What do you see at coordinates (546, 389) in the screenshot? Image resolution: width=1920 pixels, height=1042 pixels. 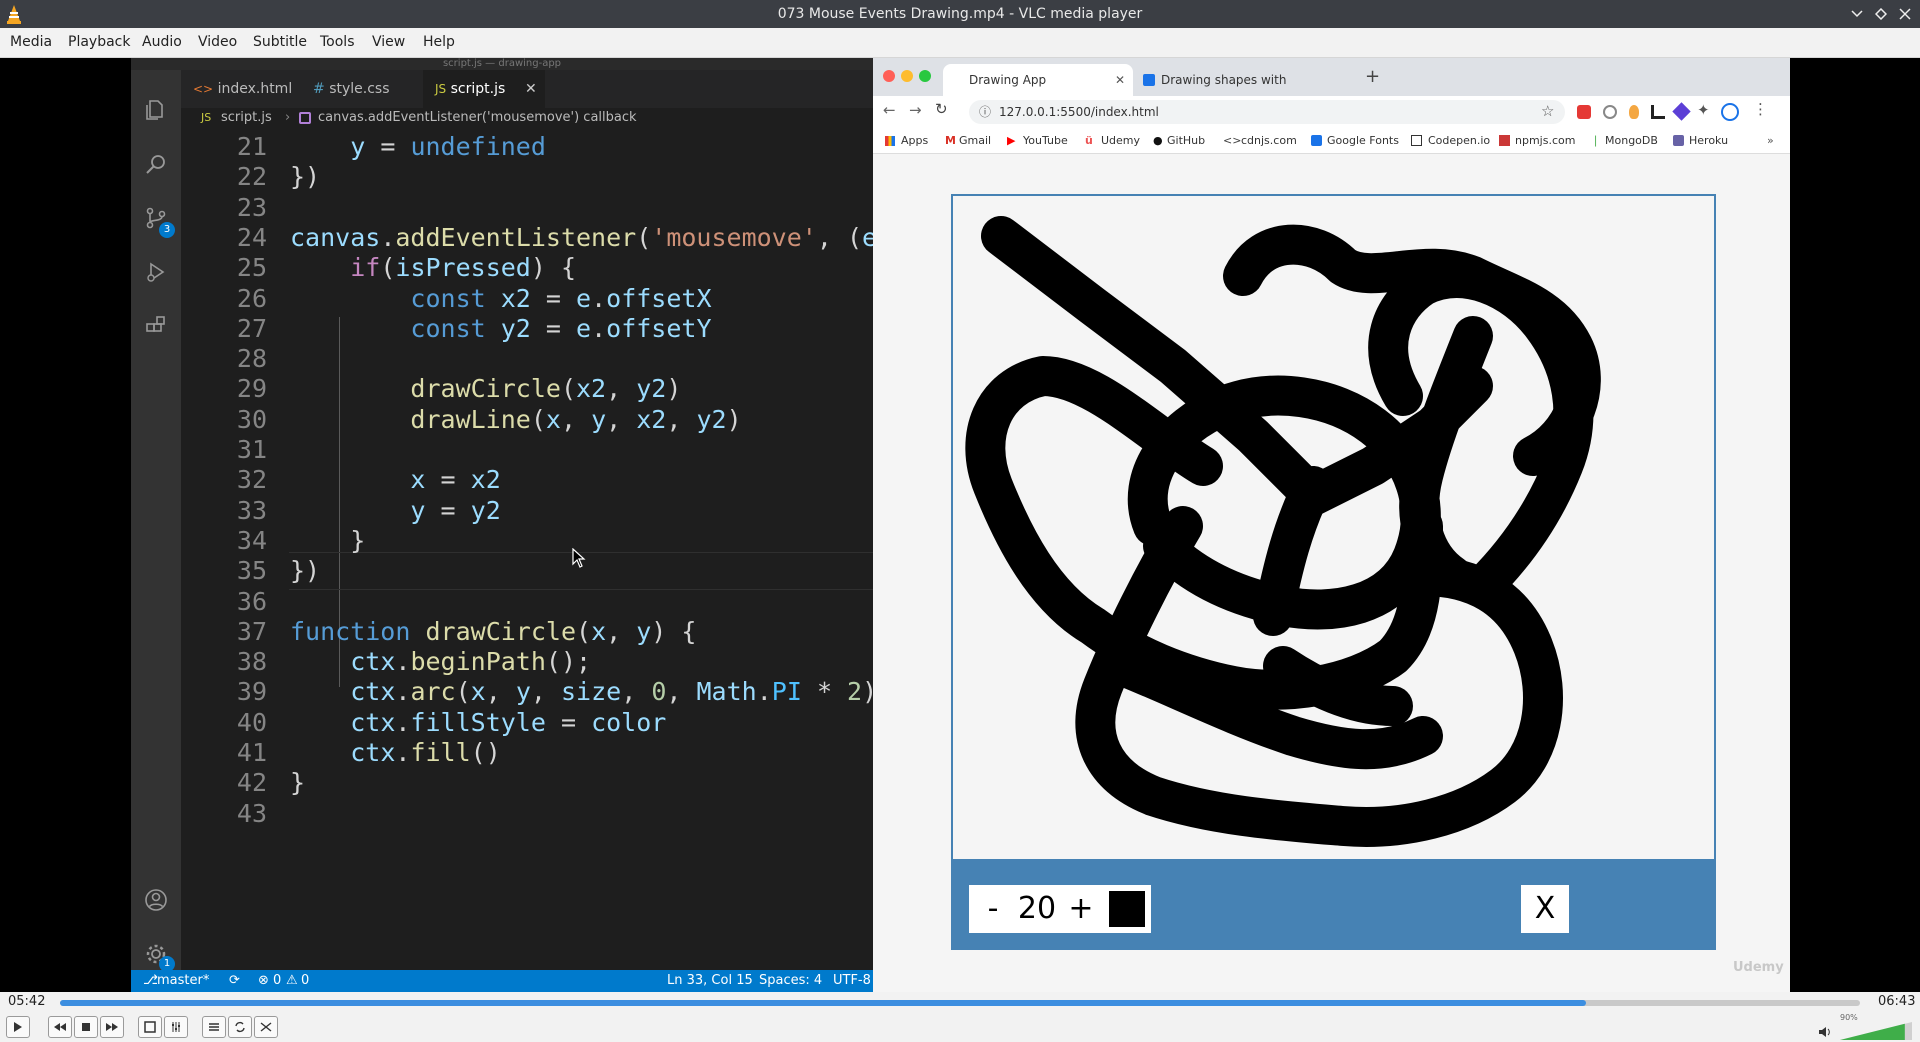 I see `code-text: drawCircle(x2, y2)` at bounding box center [546, 389].